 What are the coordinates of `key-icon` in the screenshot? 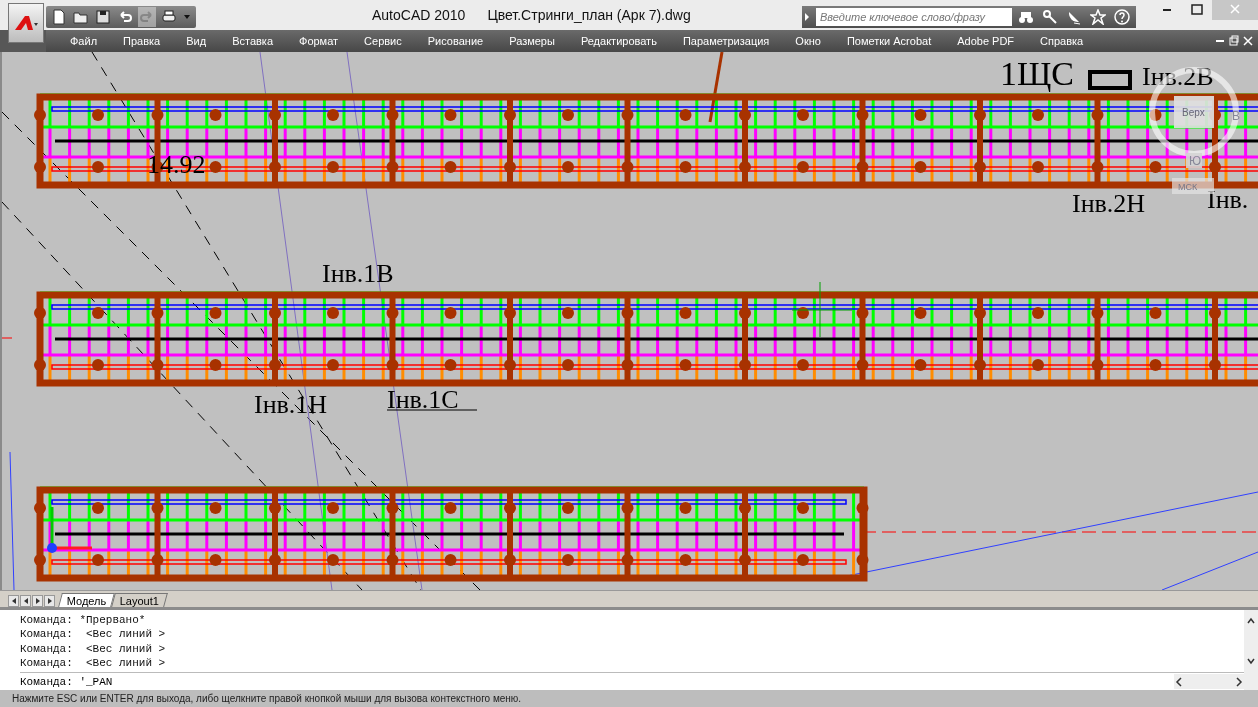 It's located at (1050, 17).